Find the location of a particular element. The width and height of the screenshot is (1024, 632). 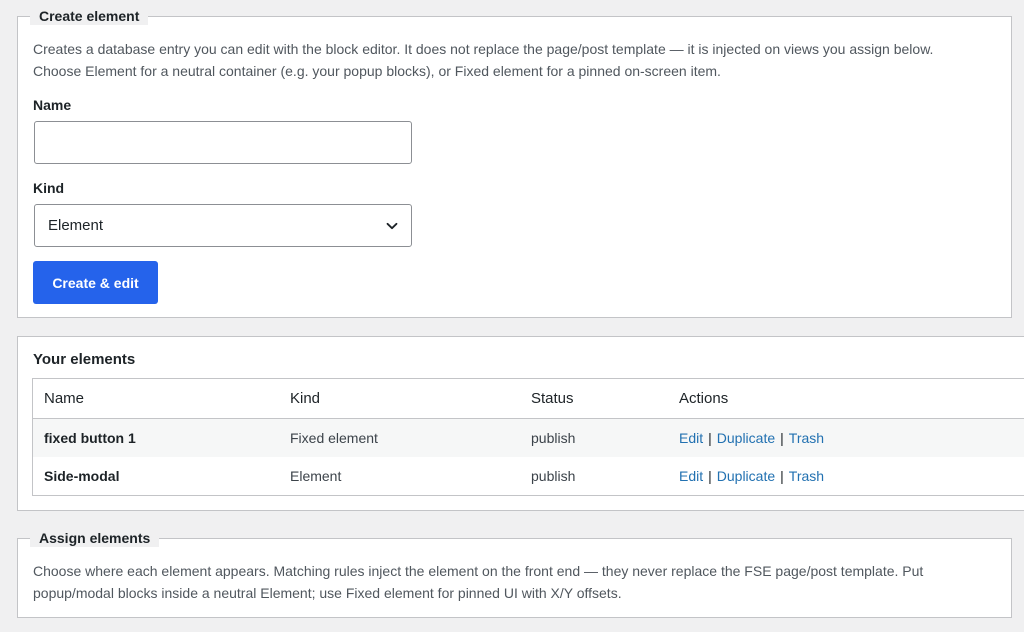

create-and-edit-button: Create & edit is located at coordinates (95, 282).